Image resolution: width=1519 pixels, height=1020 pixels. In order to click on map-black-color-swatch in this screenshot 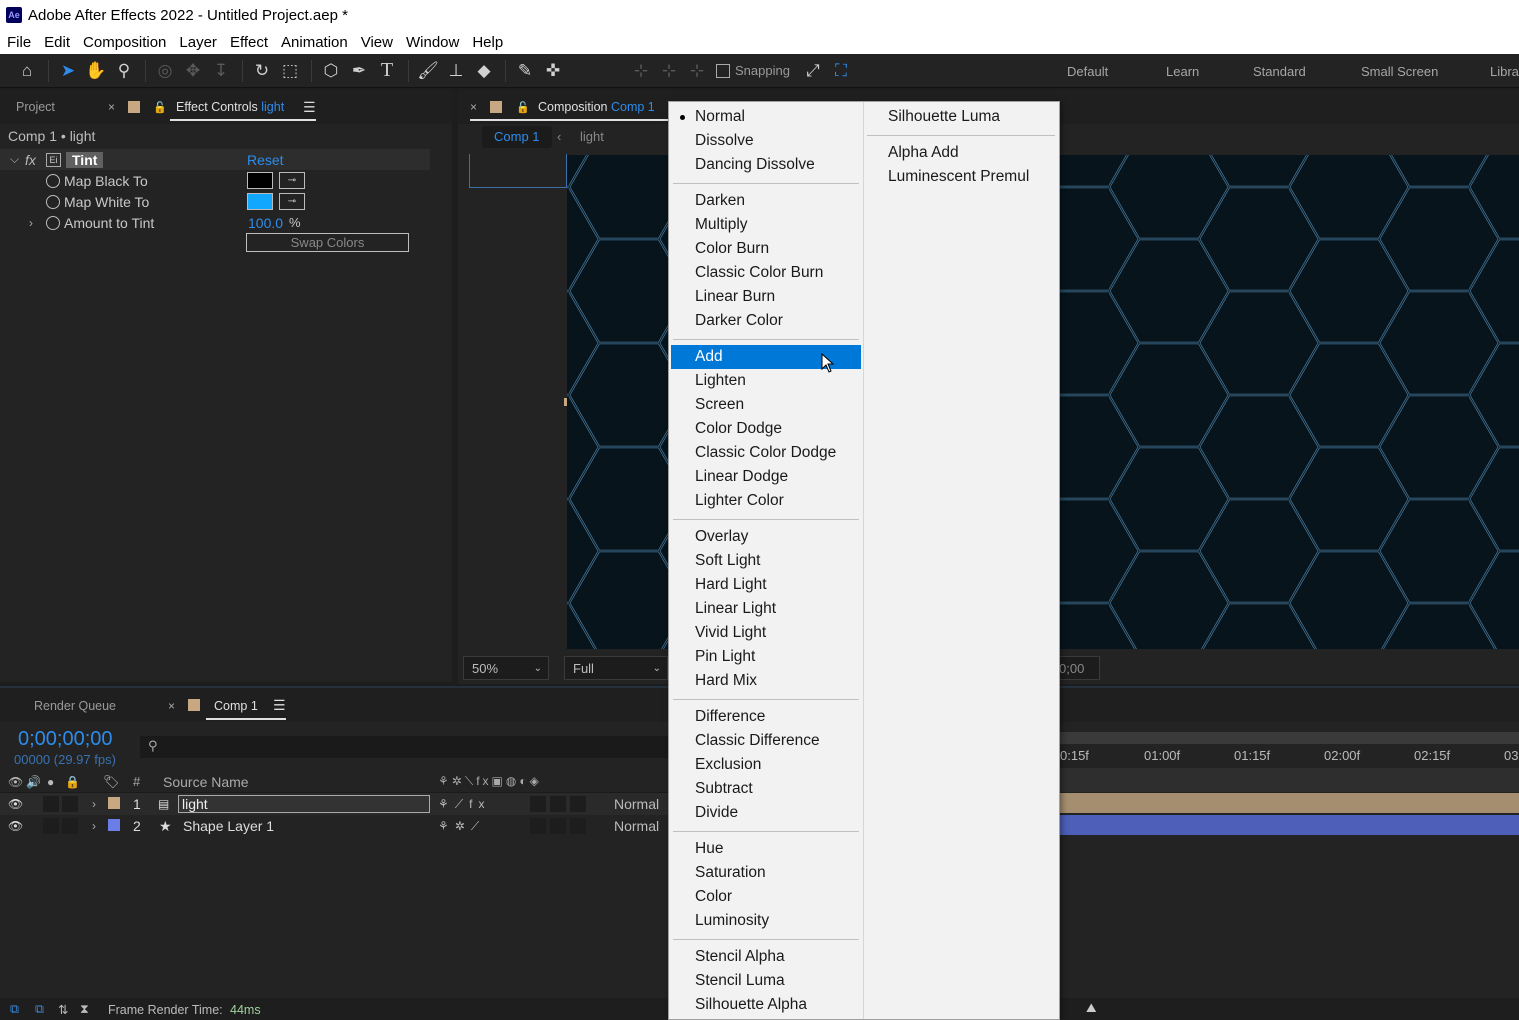, I will do `click(260, 180)`.